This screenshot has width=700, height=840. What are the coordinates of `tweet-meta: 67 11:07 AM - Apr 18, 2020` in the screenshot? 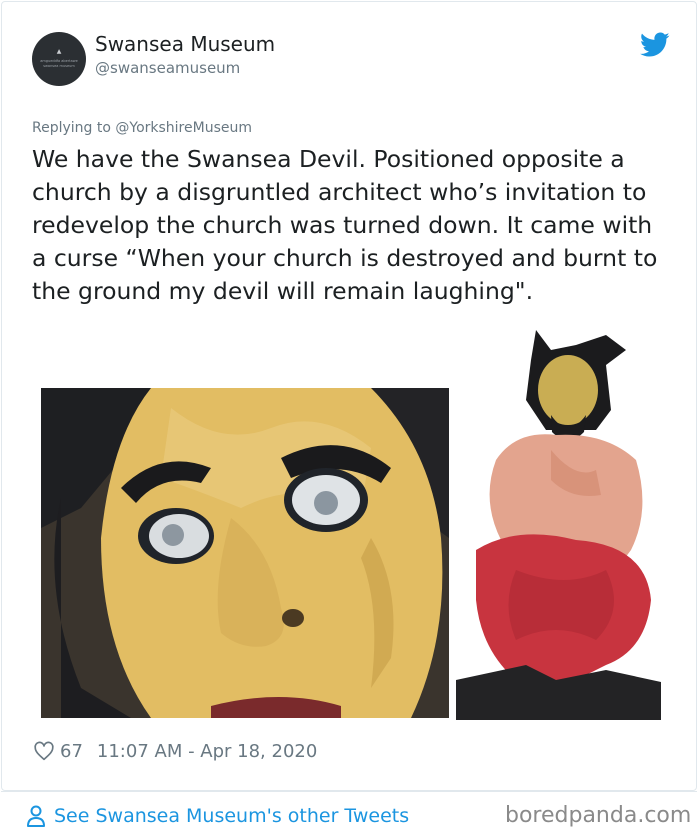 It's located at (175, 751).